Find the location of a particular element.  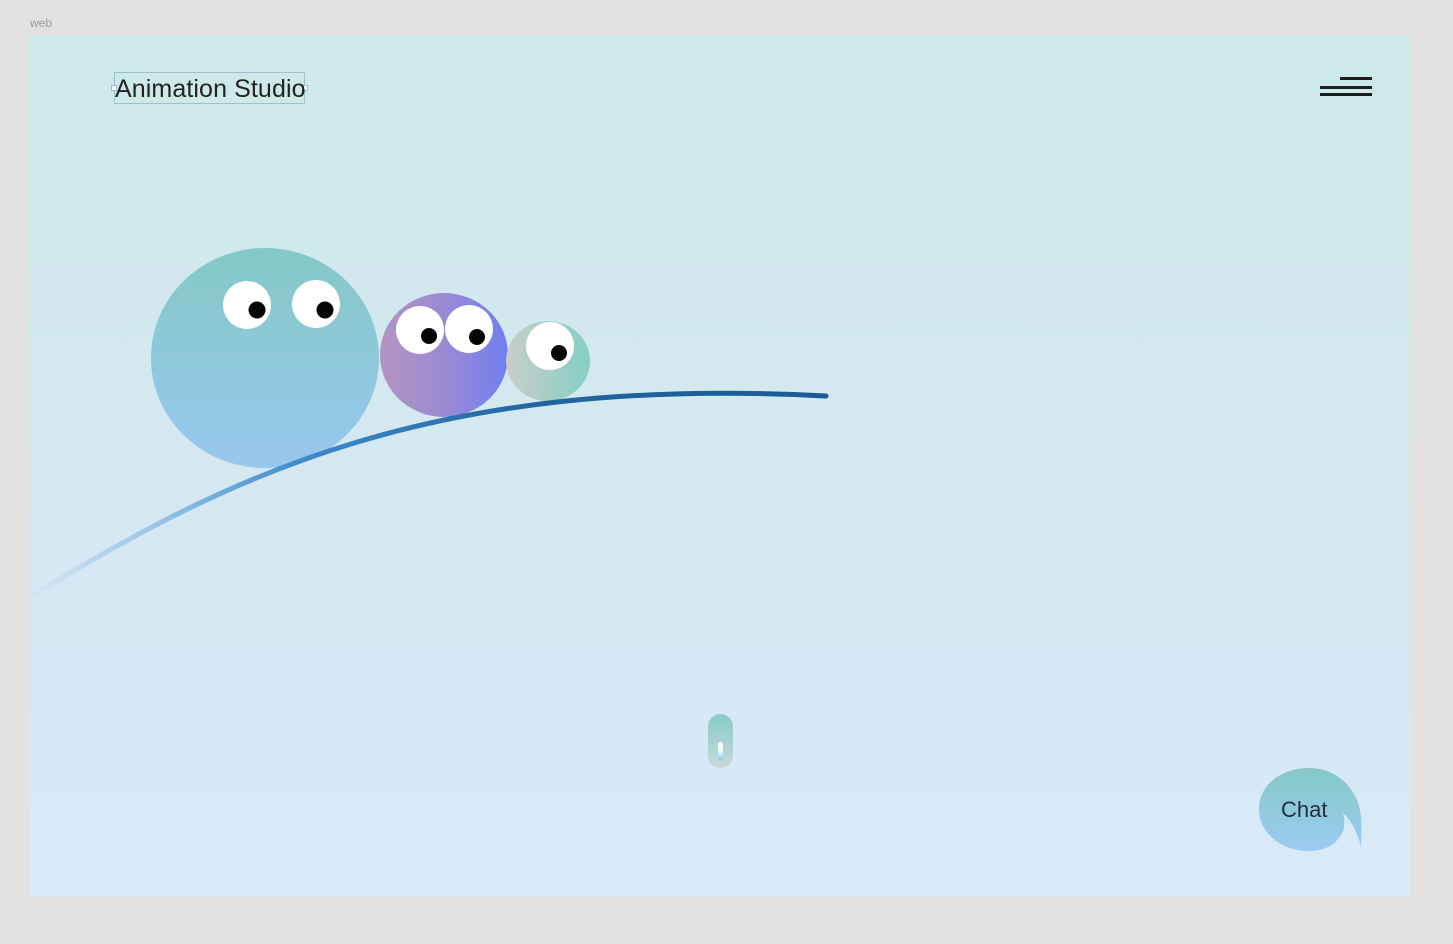

chat-label: Chat is located at coordinates (1304, 809).